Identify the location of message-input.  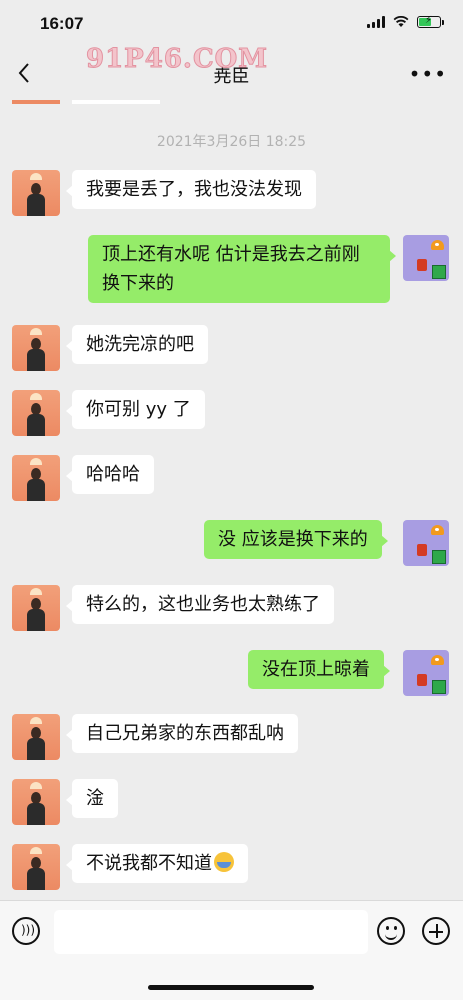
(211, 932).